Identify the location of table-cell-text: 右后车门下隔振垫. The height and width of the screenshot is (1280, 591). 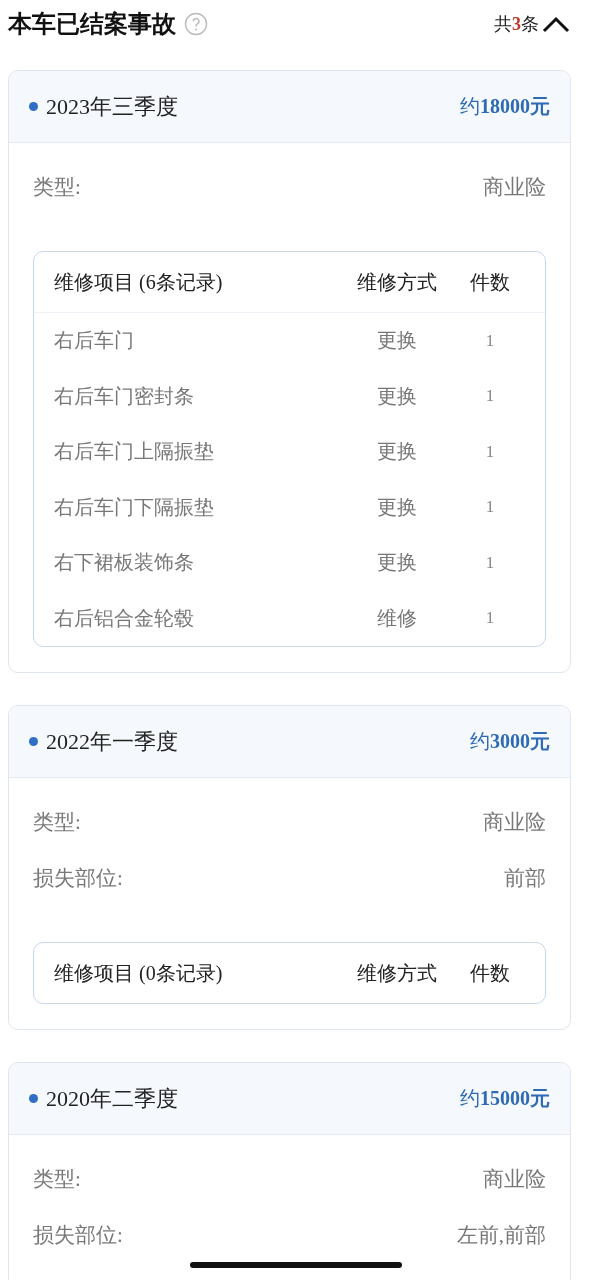
(134, 507).